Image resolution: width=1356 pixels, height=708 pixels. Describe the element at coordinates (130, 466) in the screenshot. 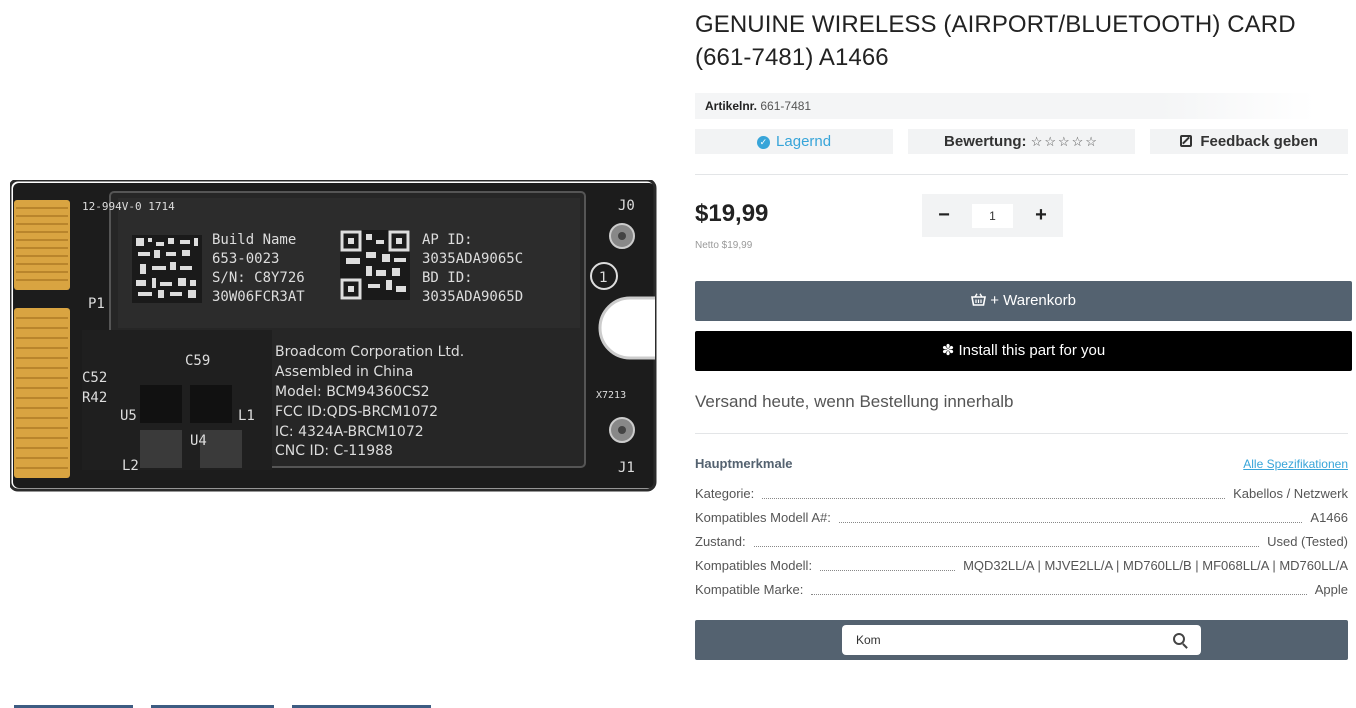

I see `card-l2: L2` at that location.